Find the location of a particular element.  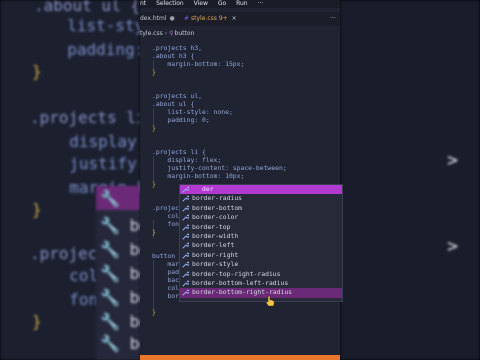

bg-line: .projects li is located at coordinates (85, 117).